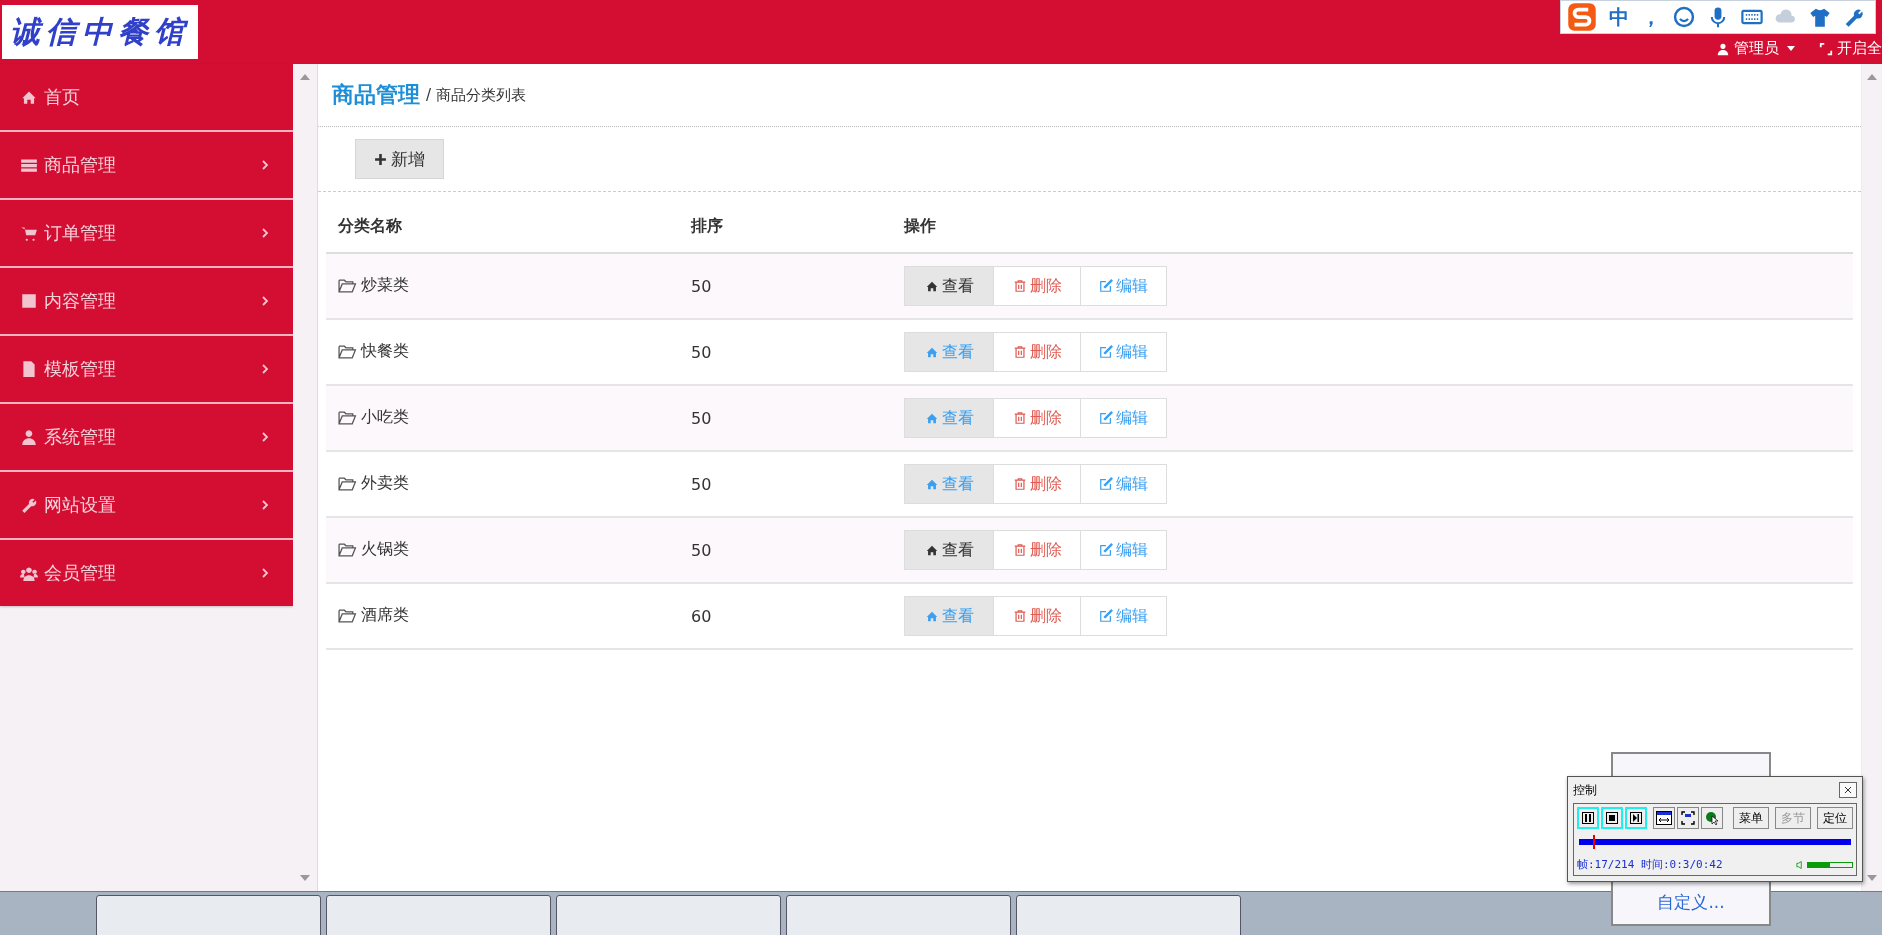  I want to click on cart-icon, so click(29, 233).